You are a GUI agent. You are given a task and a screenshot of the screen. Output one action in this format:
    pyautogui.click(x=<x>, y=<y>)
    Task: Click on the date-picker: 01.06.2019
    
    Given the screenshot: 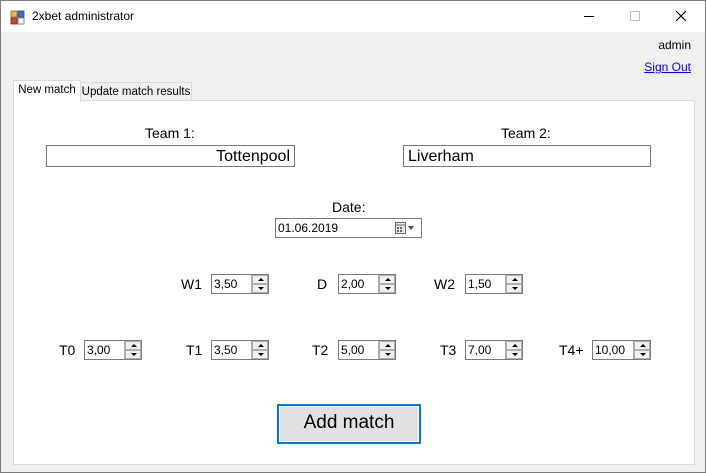 What is the action you would take?
    pyautogui.click(x=348, y=228)
    